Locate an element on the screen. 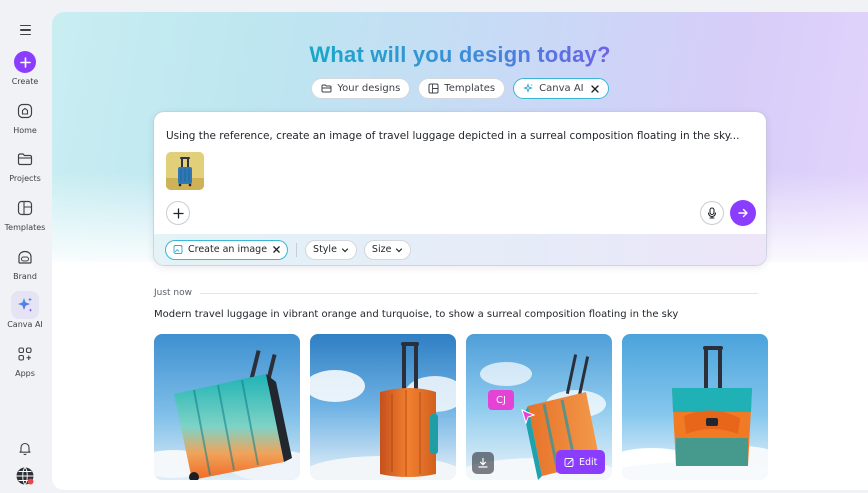 This screenshot has width=868, height=493. chip-label: Style is located at coordinates (325, 249).